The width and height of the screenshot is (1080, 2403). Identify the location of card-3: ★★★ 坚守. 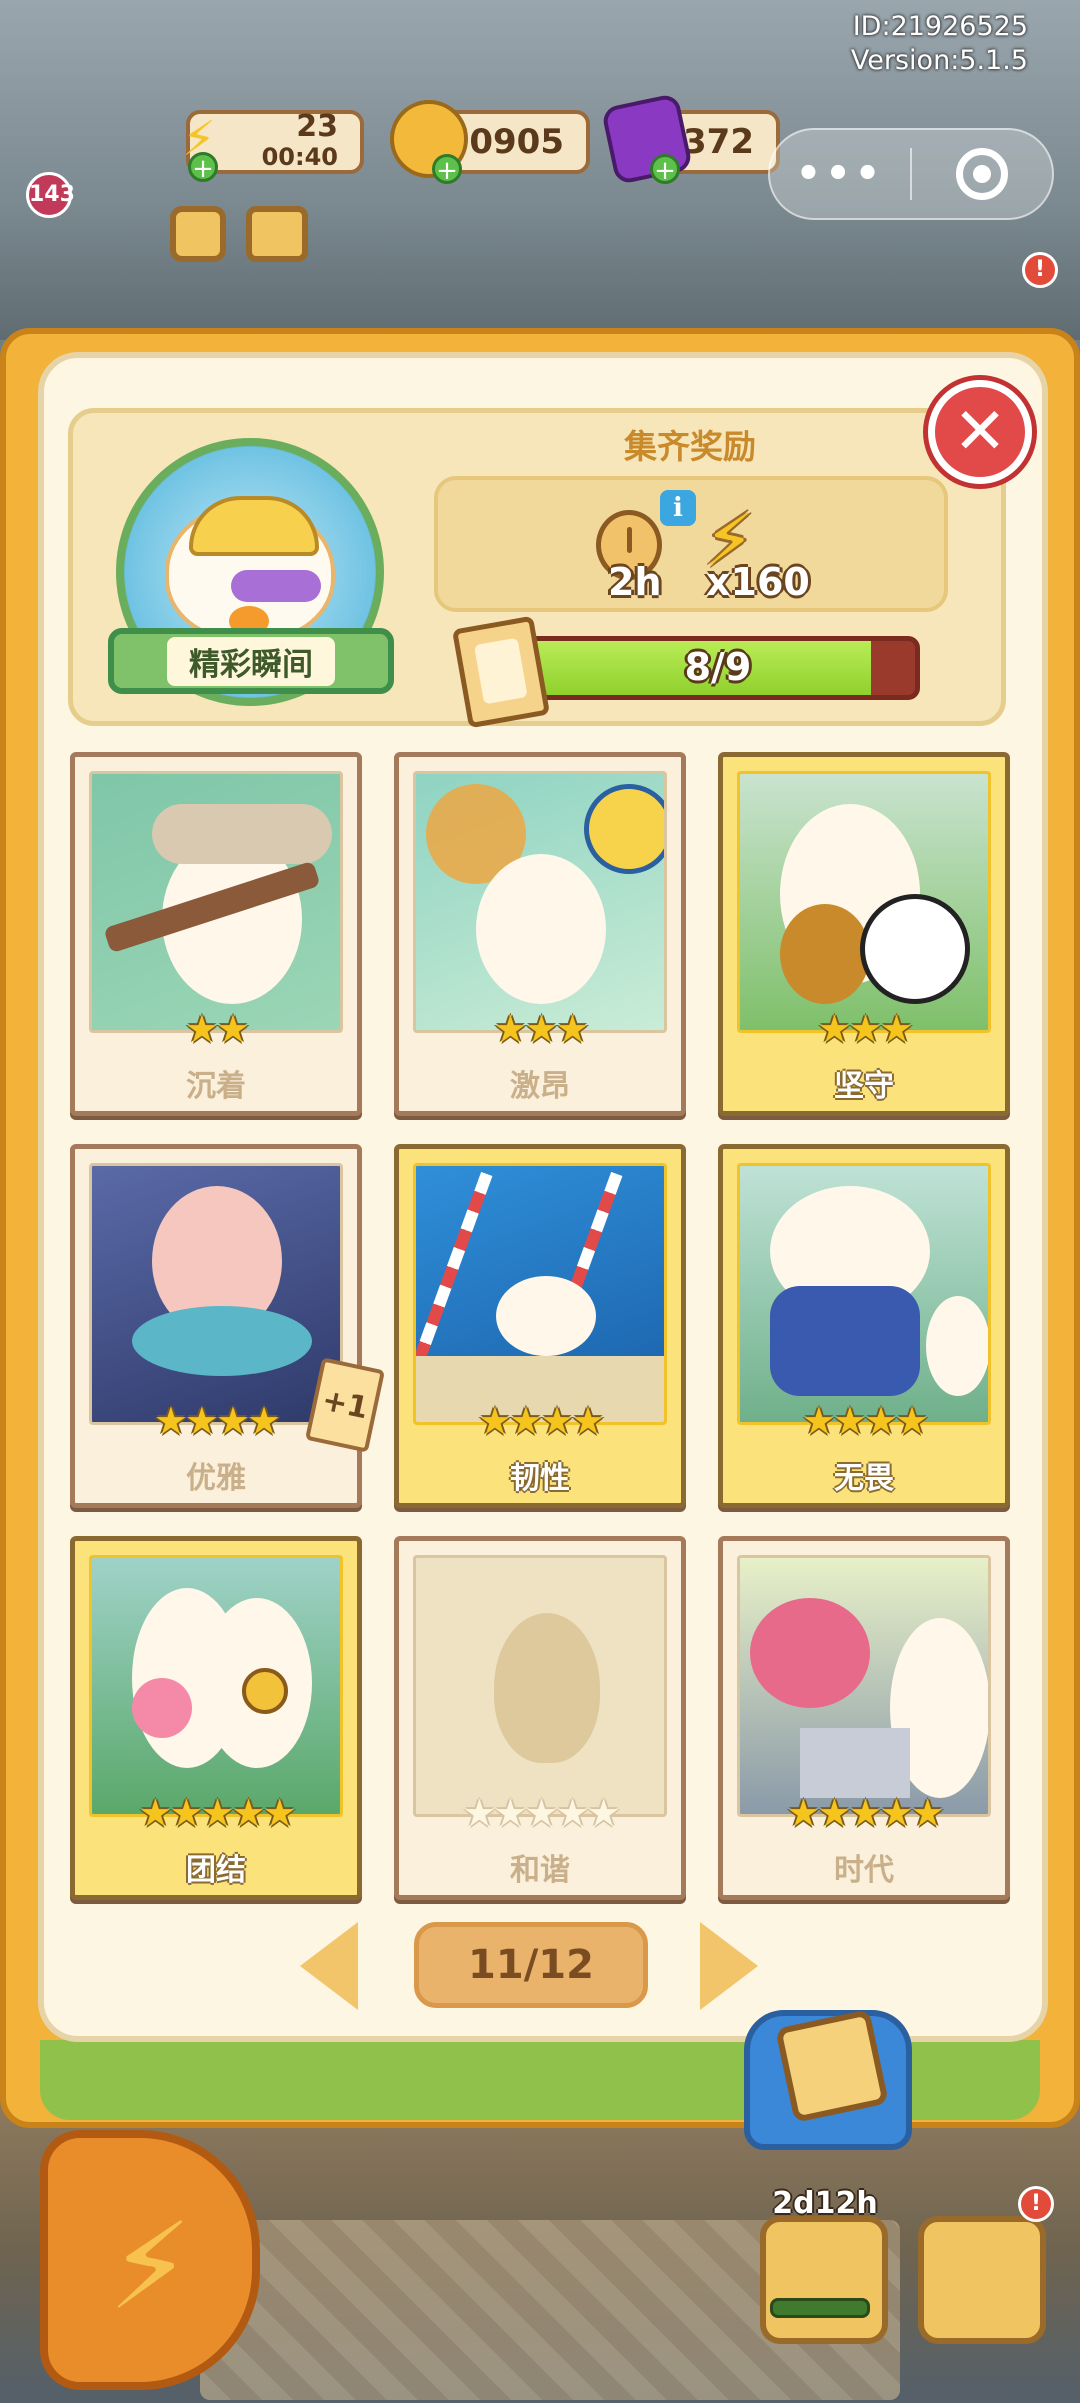
(864, 934).